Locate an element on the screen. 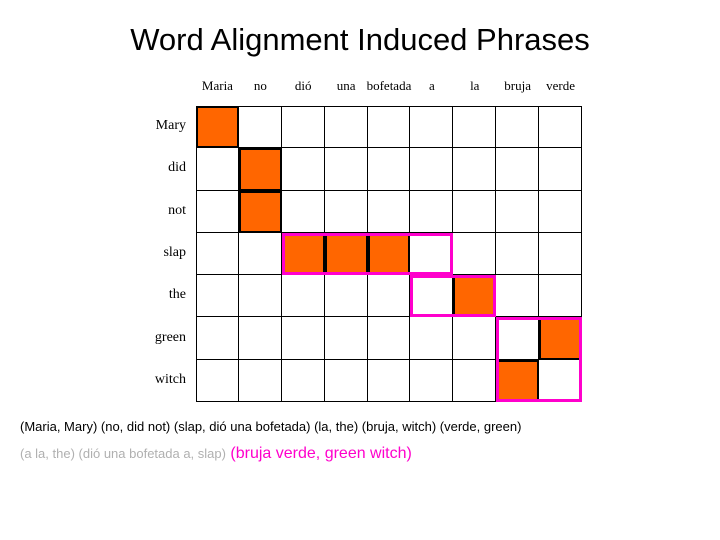 This screenshot has height=540, width=720. caption-line-2-pink: (bruja verde, green witch) is located at coordinates (321, 453).